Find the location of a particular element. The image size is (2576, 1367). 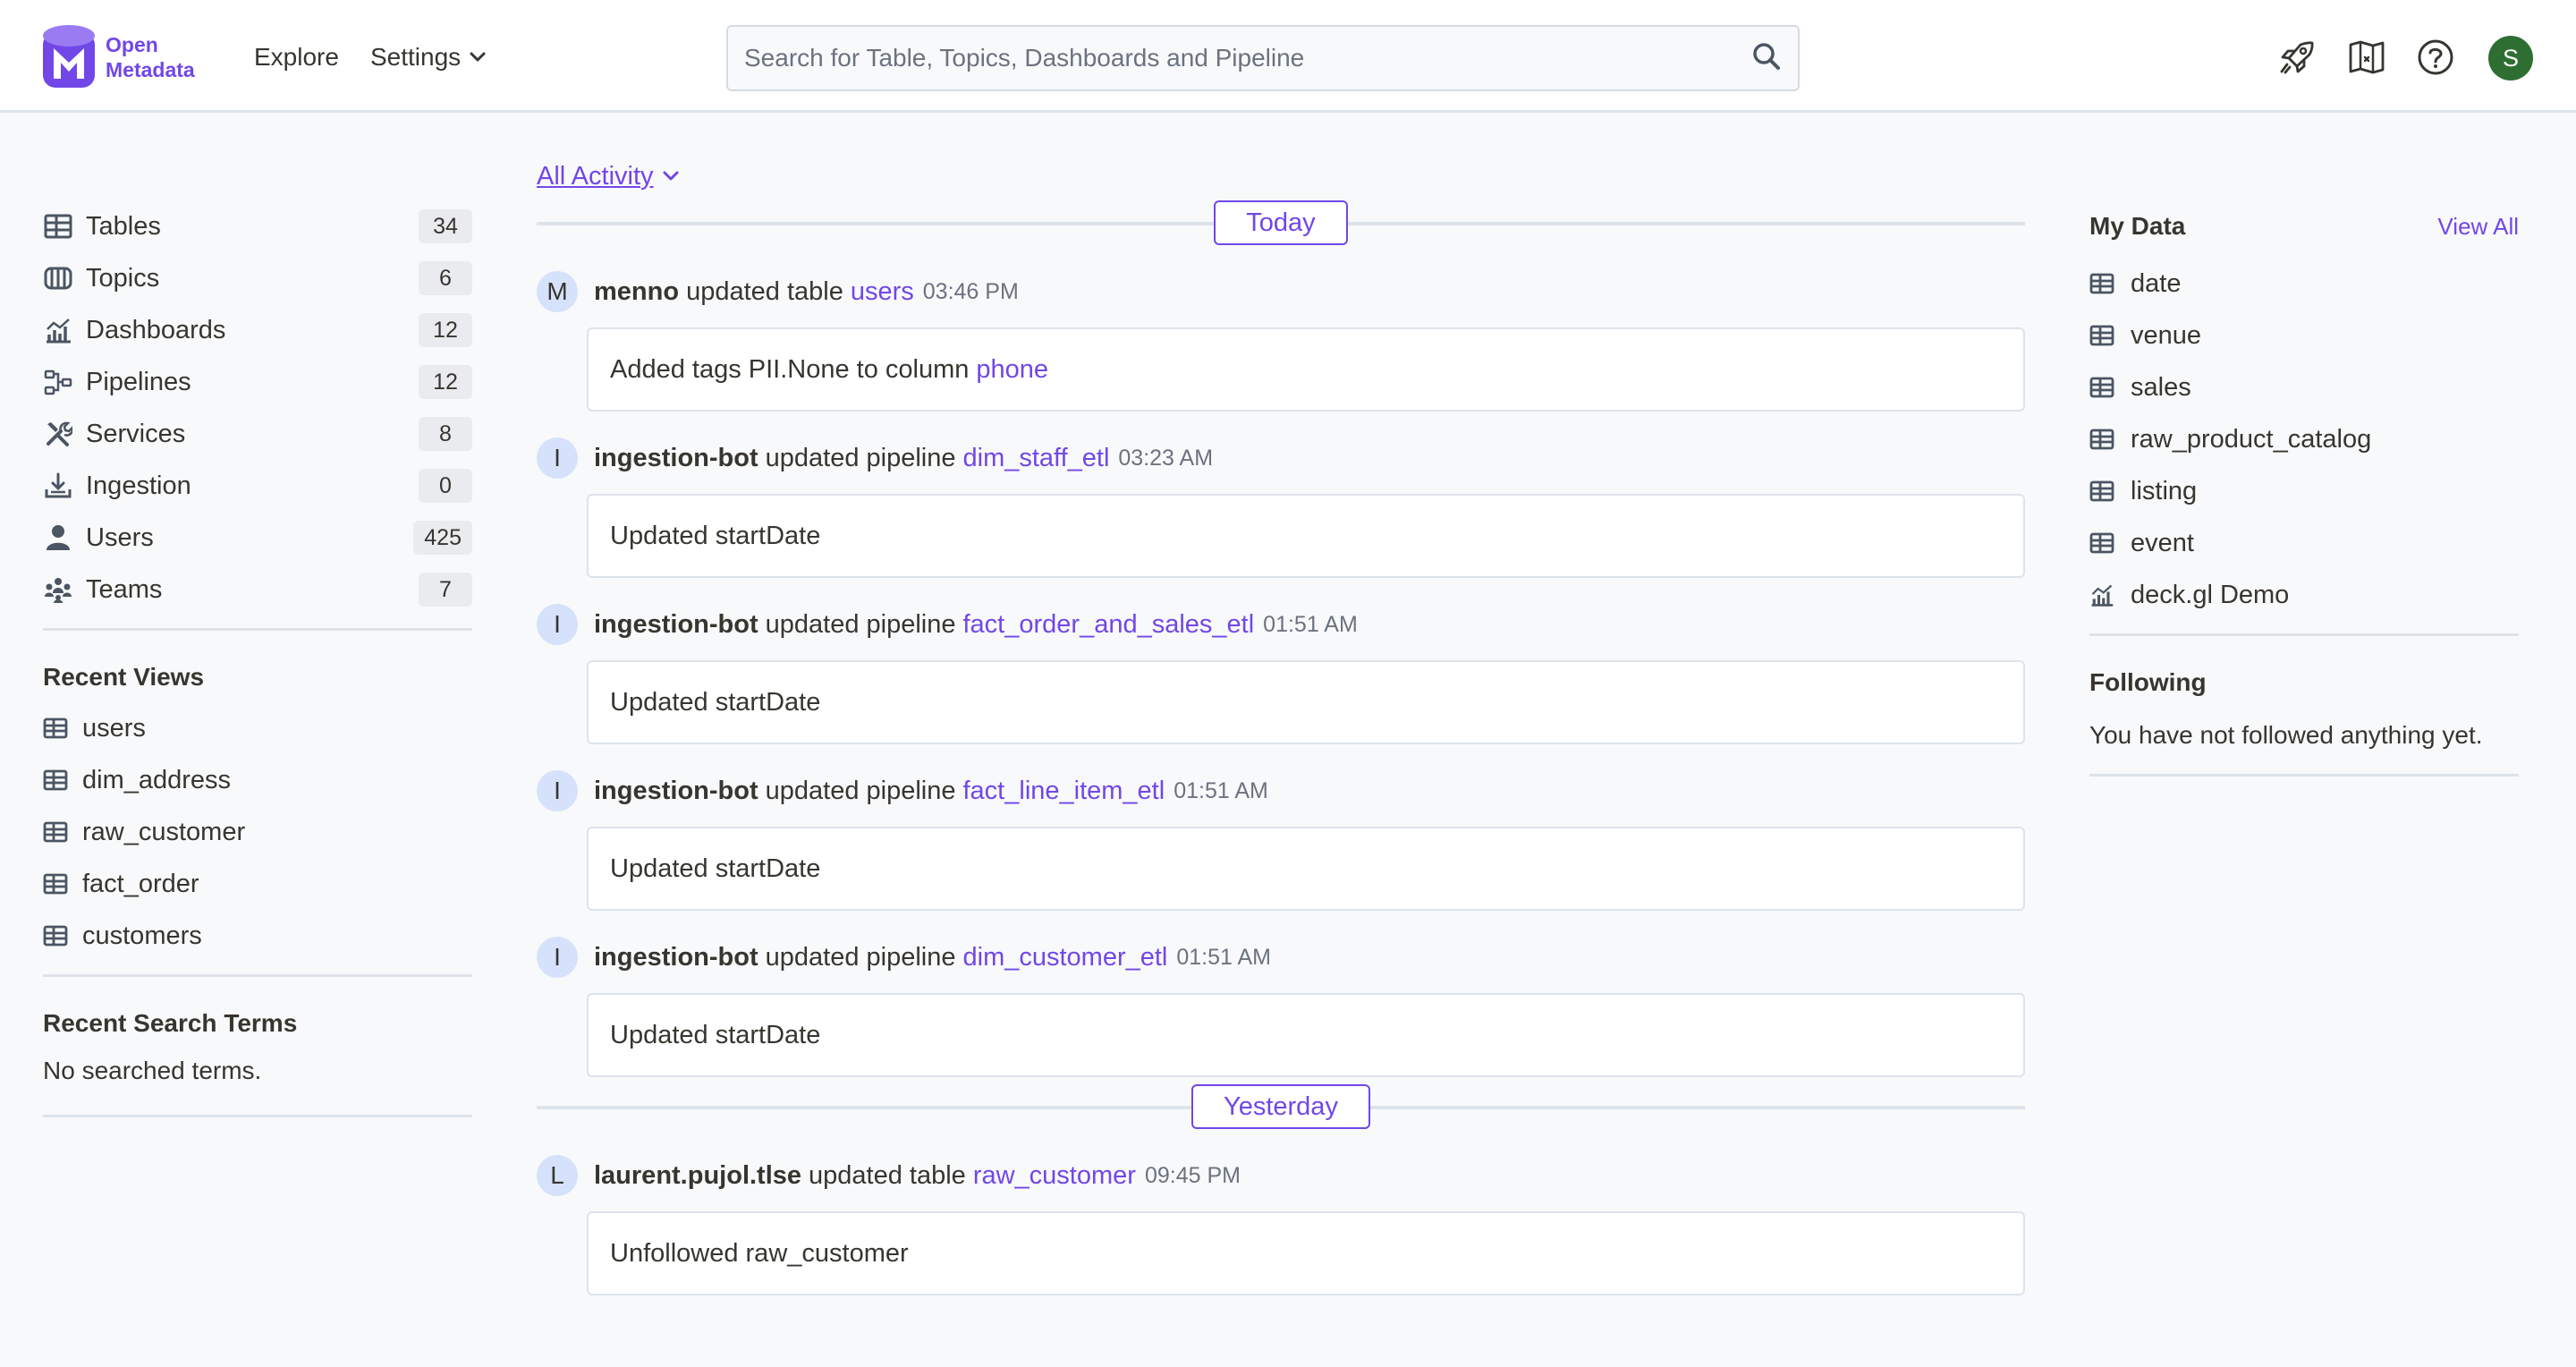

feed-message-card: Added tags PII.None to column phone is located at coordinates (1306, 369).